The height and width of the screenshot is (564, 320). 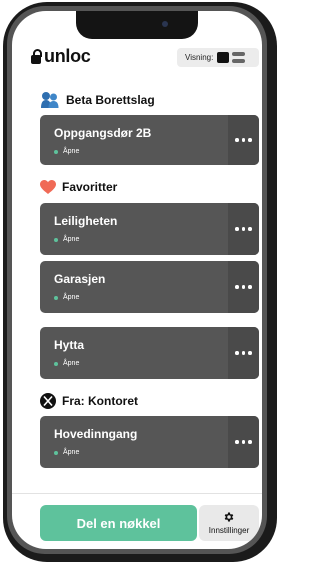 What do you see at coordinates (229, 530) in the screenshot?
I see `settings-label: Innstillinger` at bounding box center [229, 530].